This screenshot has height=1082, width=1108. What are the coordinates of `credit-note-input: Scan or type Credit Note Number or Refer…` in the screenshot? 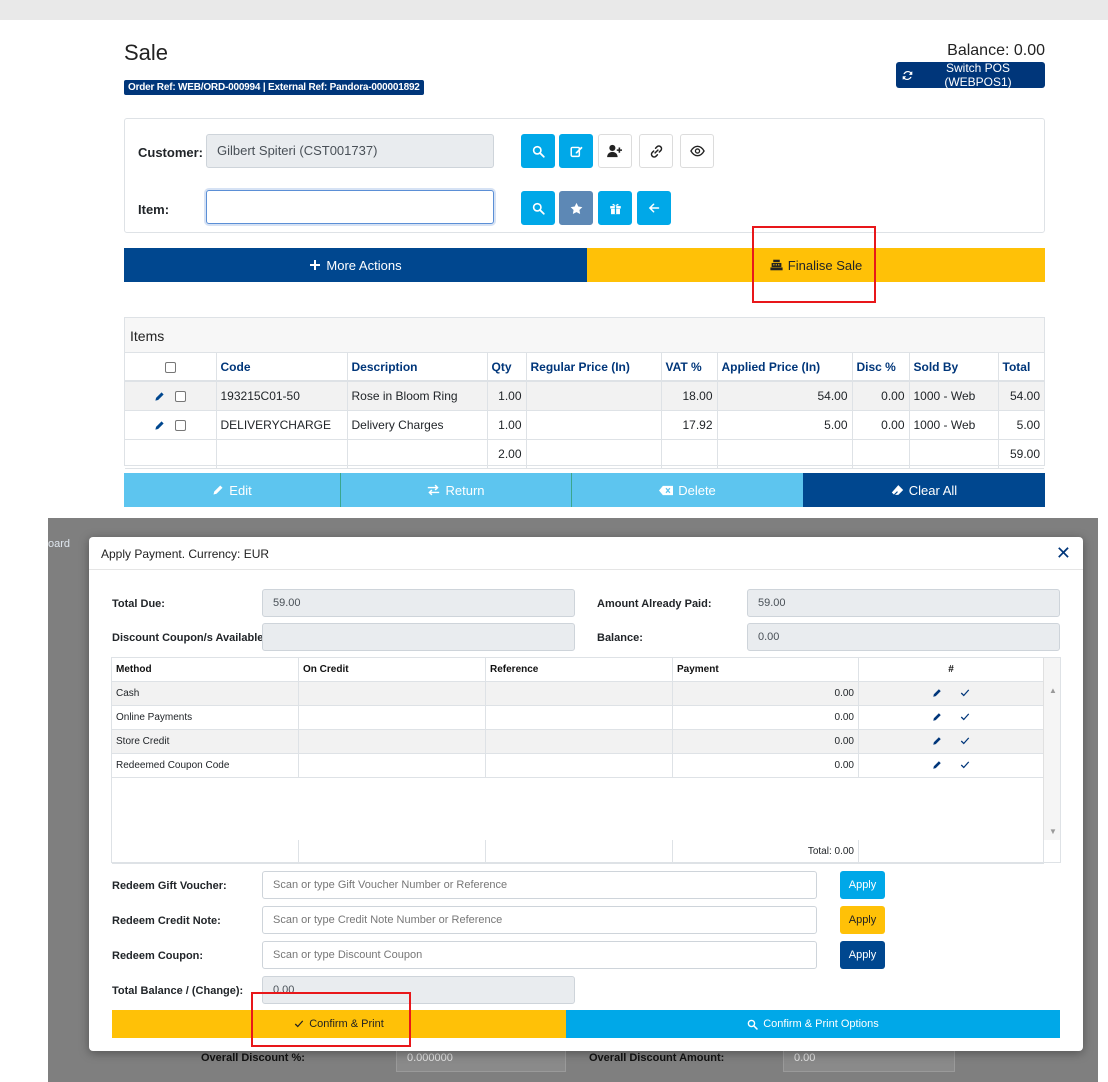 It's located at (539, 920).